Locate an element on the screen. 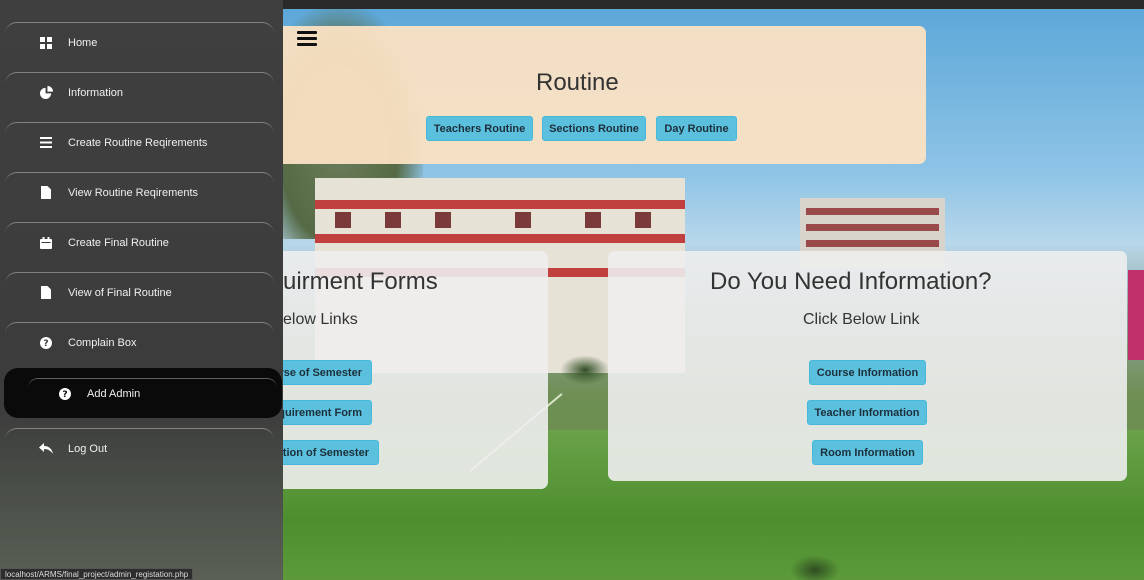 This screenshot has height=580, width=1144. course-of-semester-button: rse of Semester is located at coordinates (321, 372).